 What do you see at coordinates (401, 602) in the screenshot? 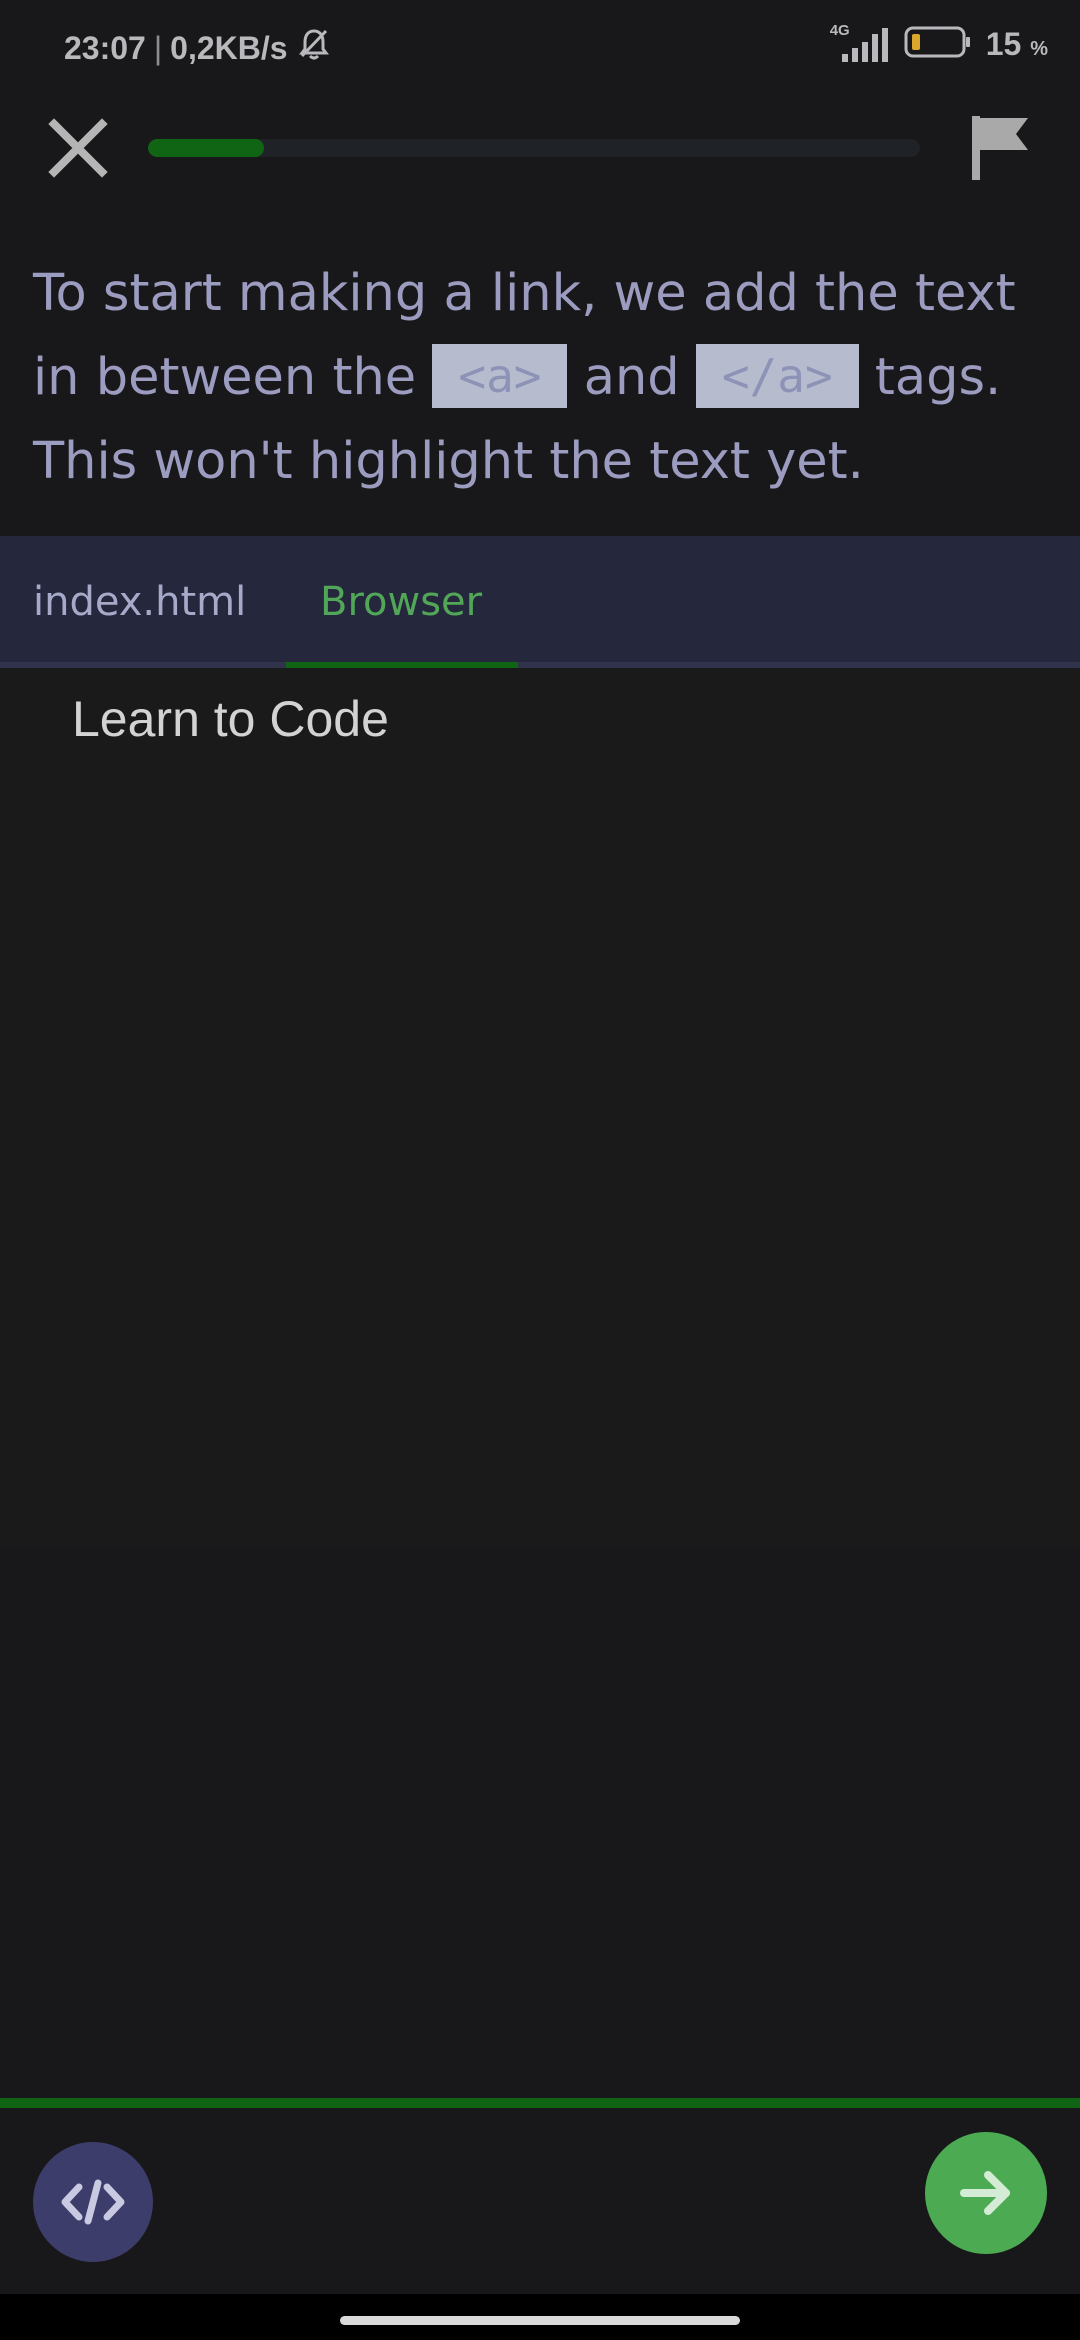
I see `tab-browser: Browser` at bounding box center [401, 602].